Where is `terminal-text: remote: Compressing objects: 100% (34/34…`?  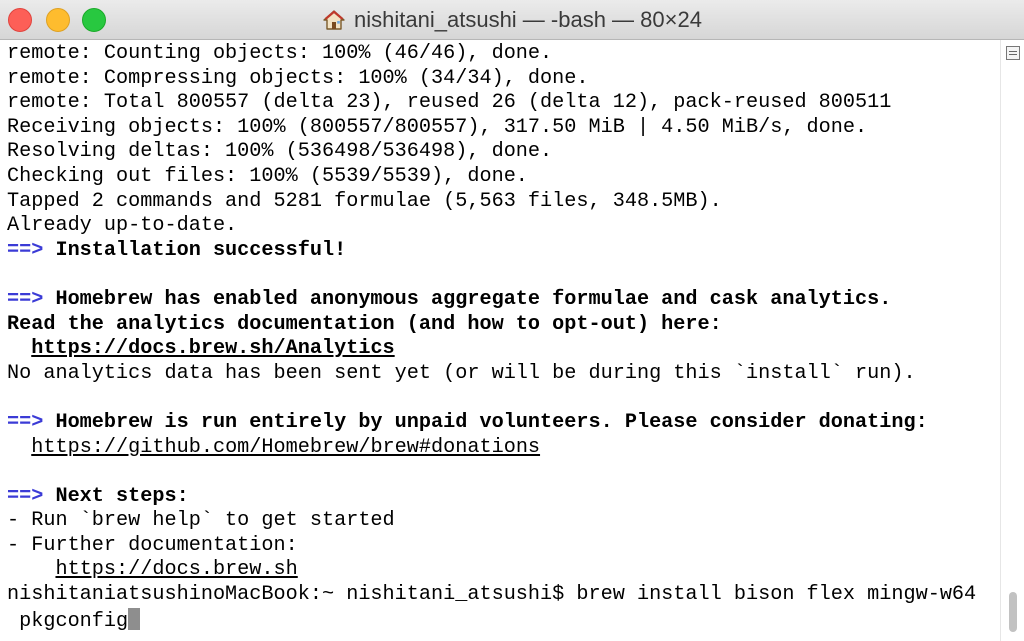 terminal-text: remote: Compressing objects: 100% (34/34… is located at coordinates (298, 78).